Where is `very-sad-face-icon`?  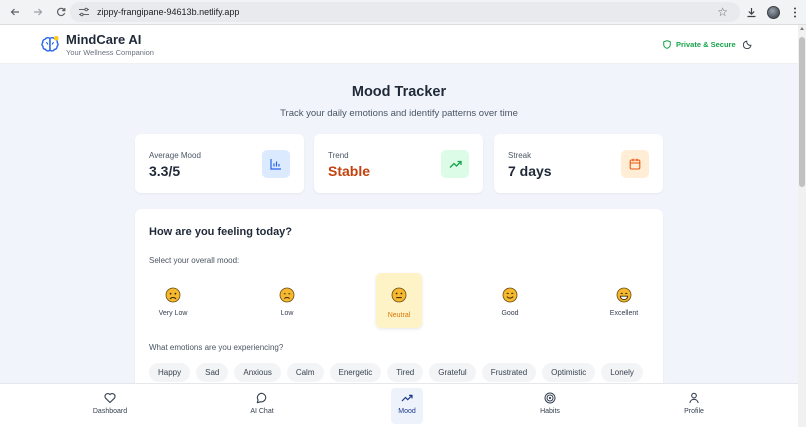 very-sad-face-icon is located at coordinates (173, 295).